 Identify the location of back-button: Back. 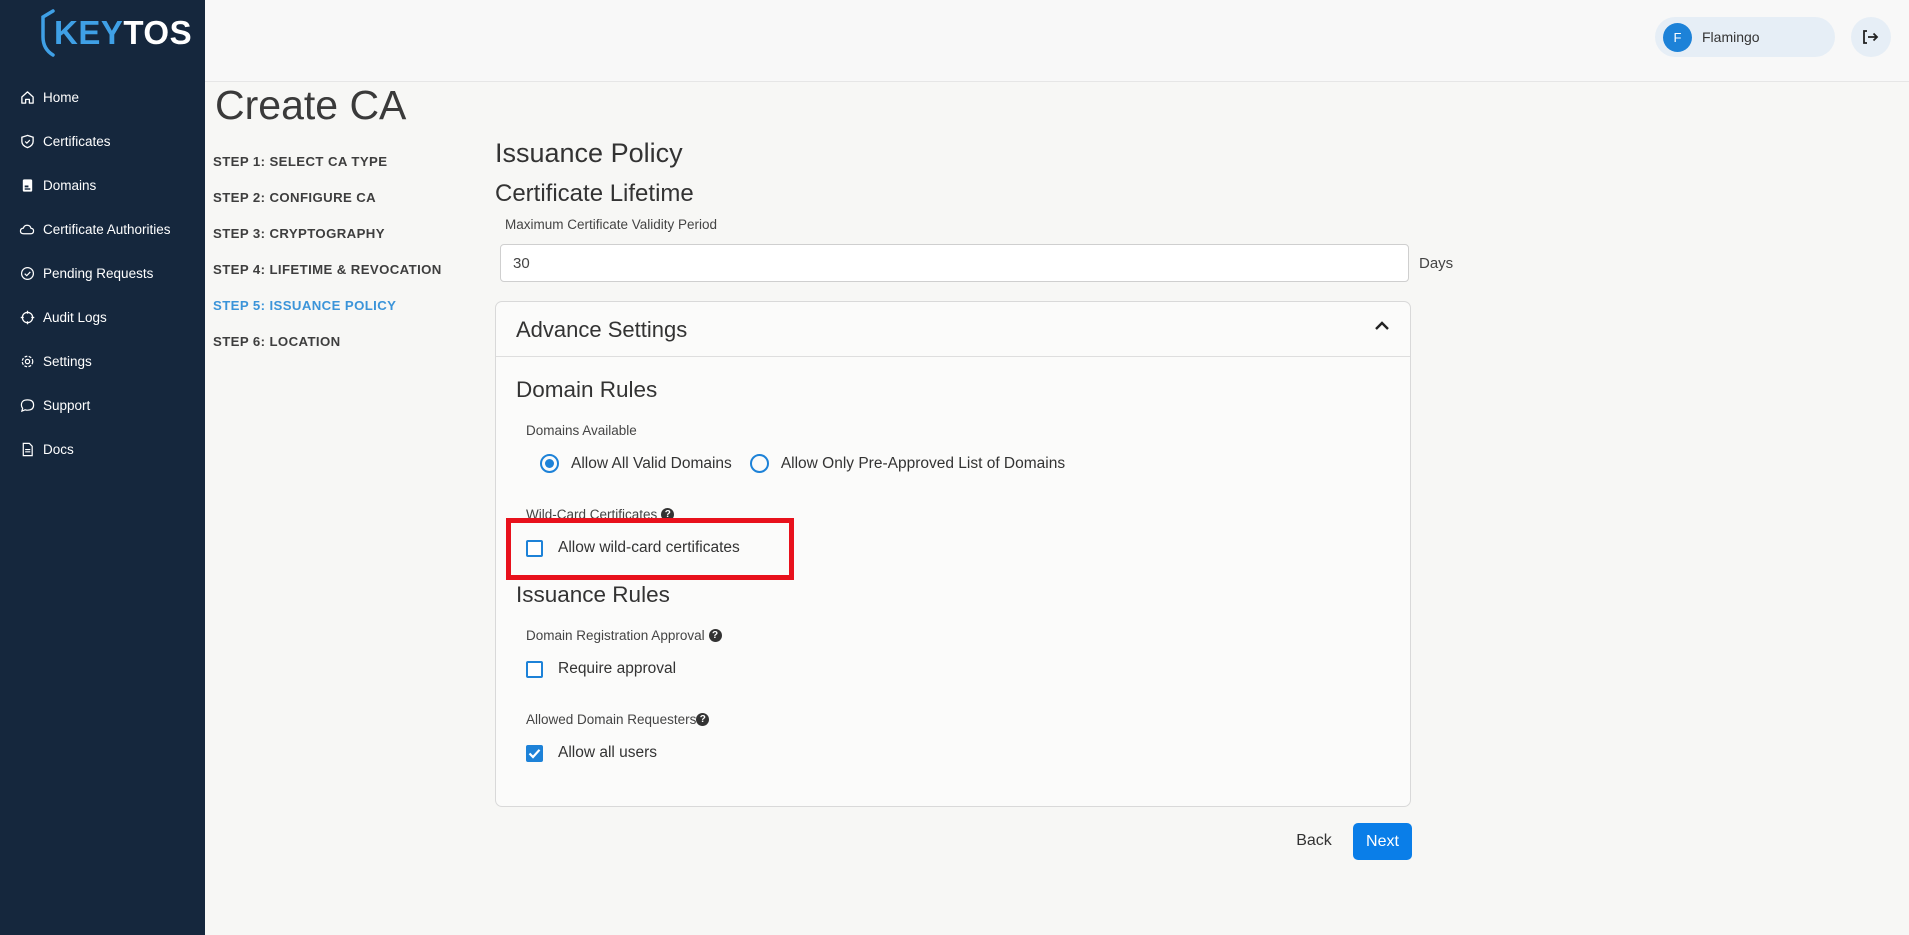
(1314, 841).